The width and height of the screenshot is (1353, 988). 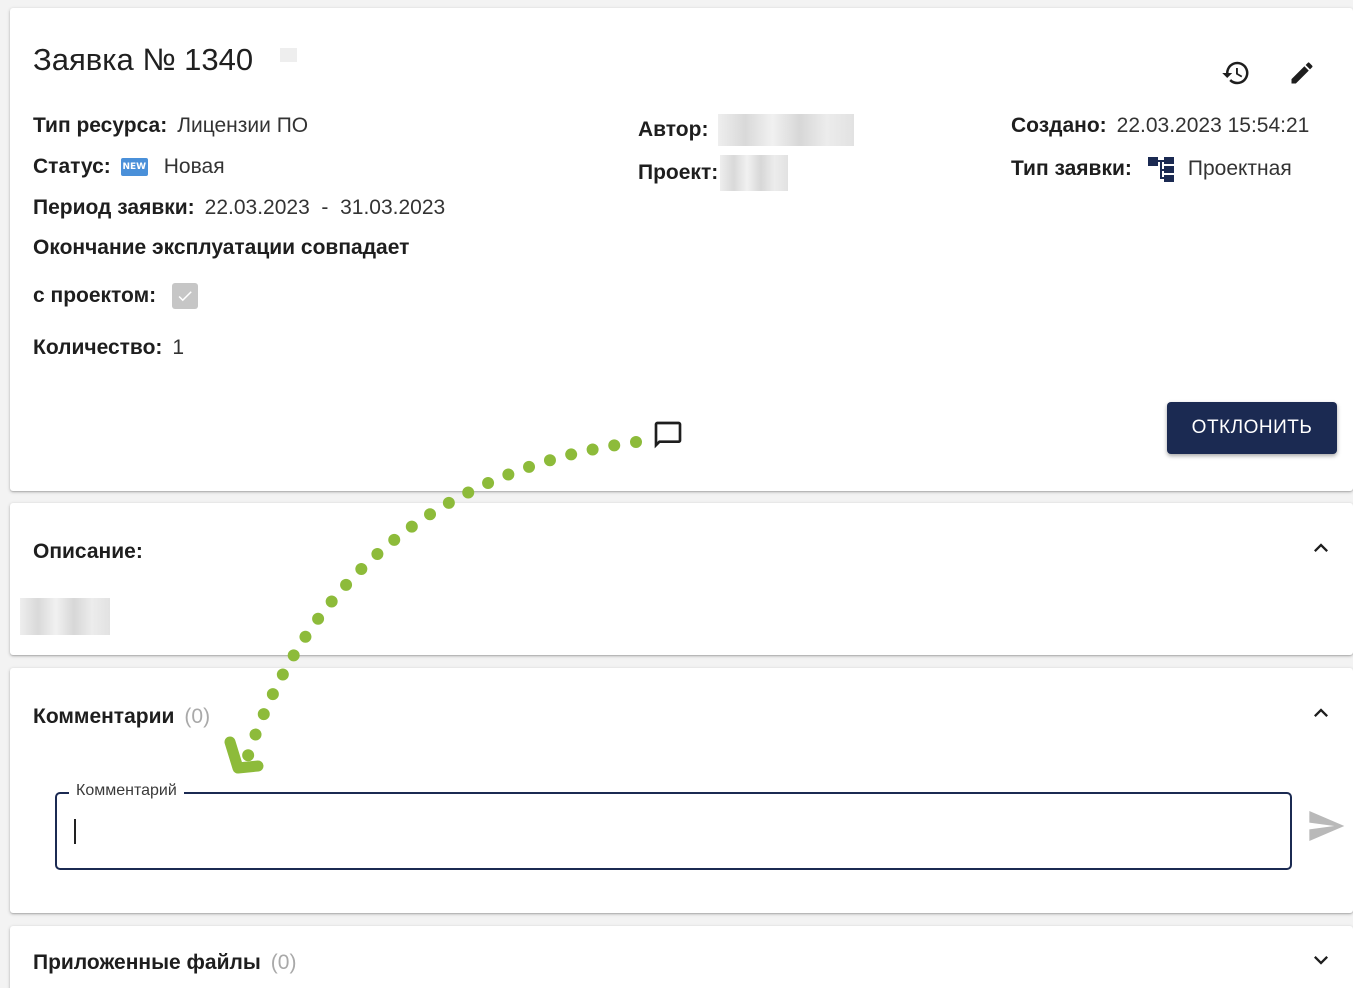 I want to click on status-field: Статус: NEW Новая, so click(x=129, y=167).